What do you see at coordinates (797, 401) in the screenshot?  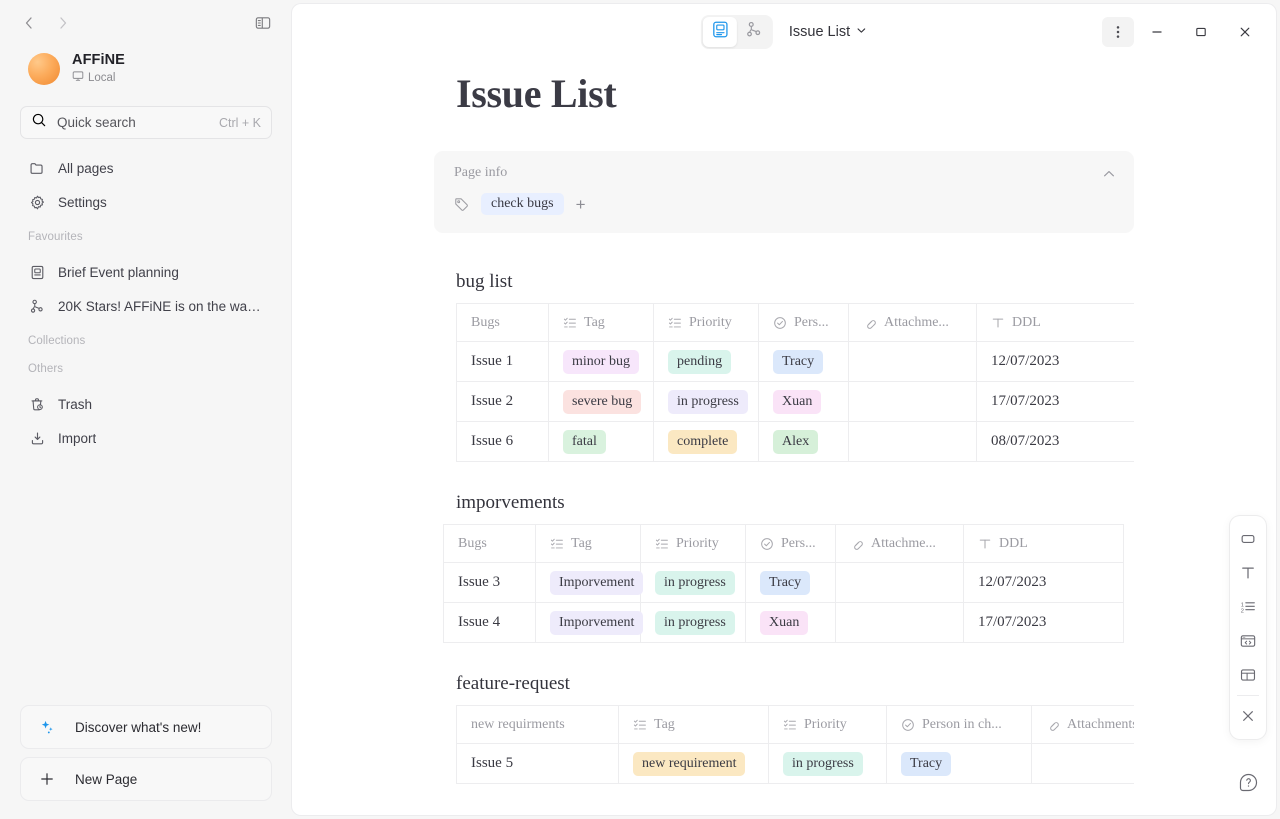 I see `cell-chip: Xuan` at bounding box center [797, 401].